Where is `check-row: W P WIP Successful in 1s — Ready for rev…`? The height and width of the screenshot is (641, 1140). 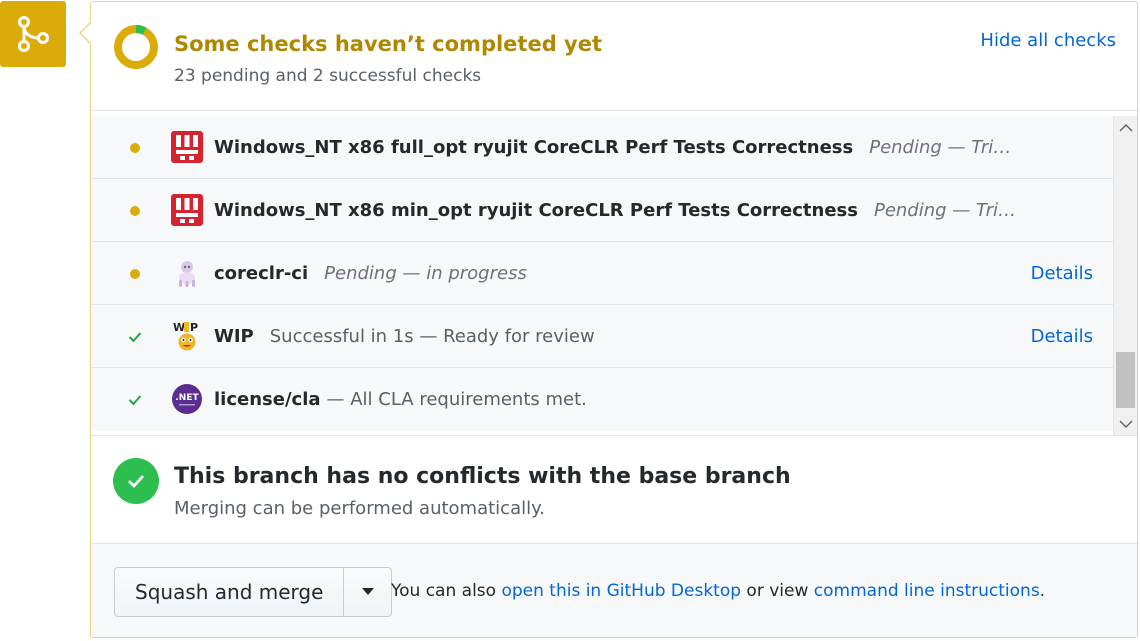
check-row: W P WIP Successful in 1s — Ready for rev… is located at coordinates (602, 336).